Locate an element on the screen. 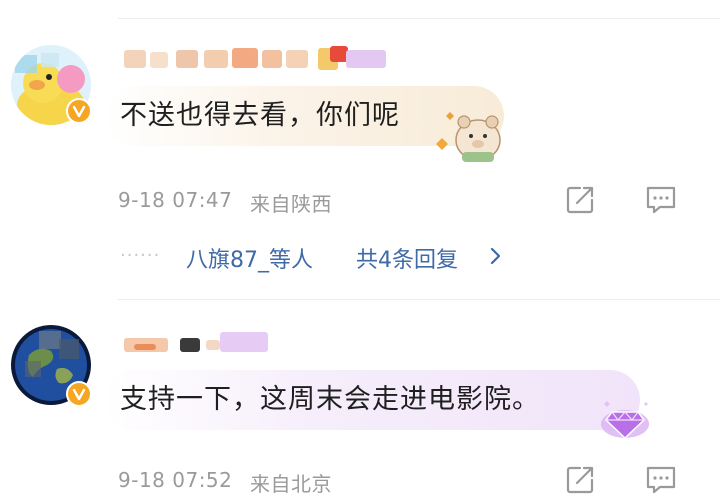  comment-time: 9-18 07:52 is located at coordinates (175, 480).